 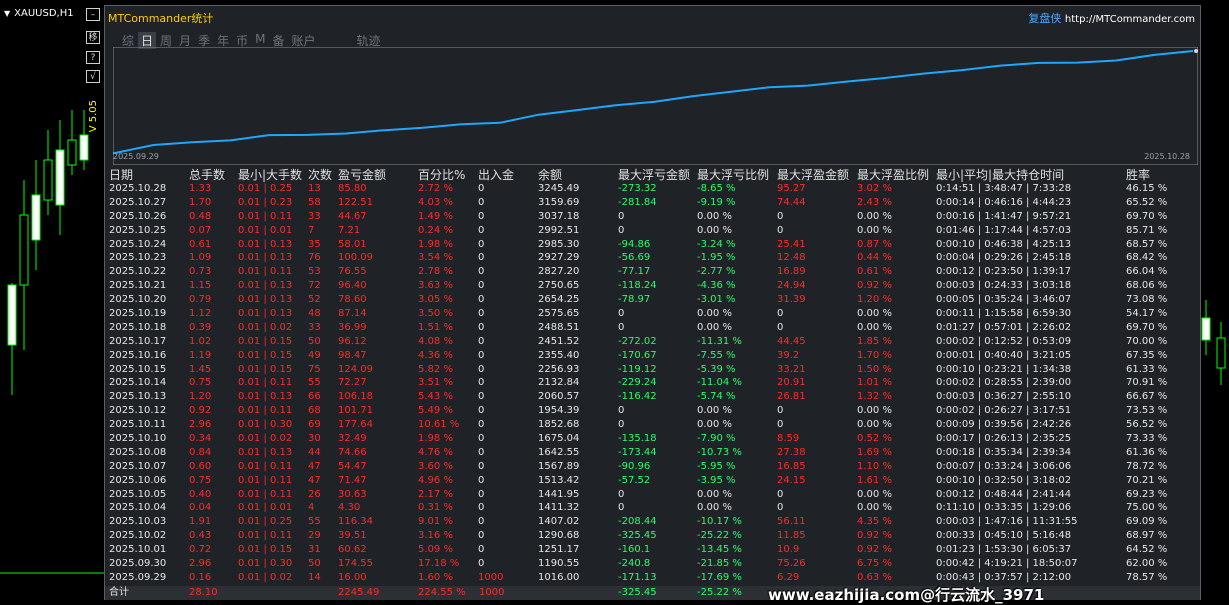 What do you see at coordinates (637, 536) in the screenshot?
I see `table-cell: -325.45` at bounding box center [637, 536].